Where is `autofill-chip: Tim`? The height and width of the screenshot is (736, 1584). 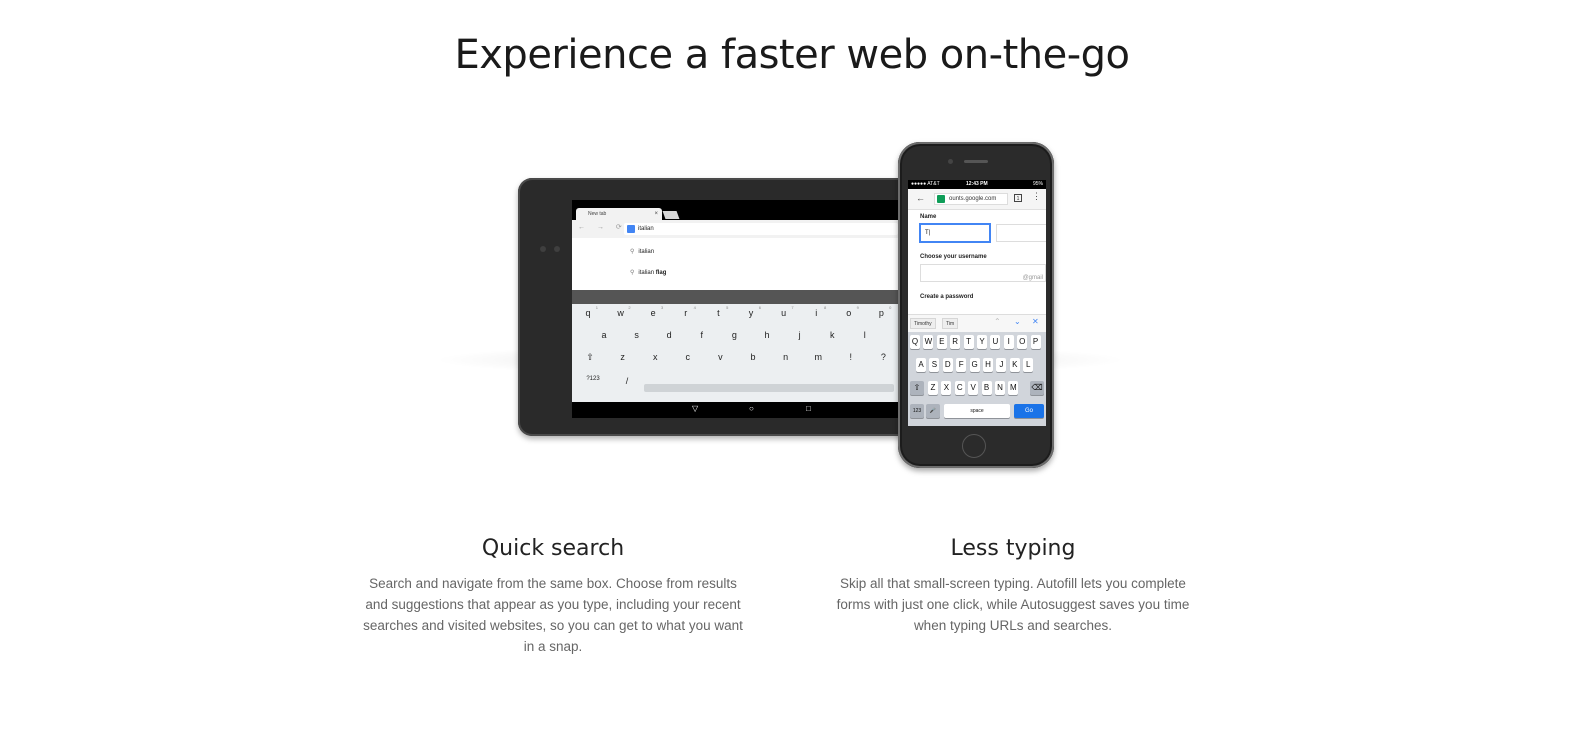 autofill-chip: Tim is located at coordinates (950, 323).